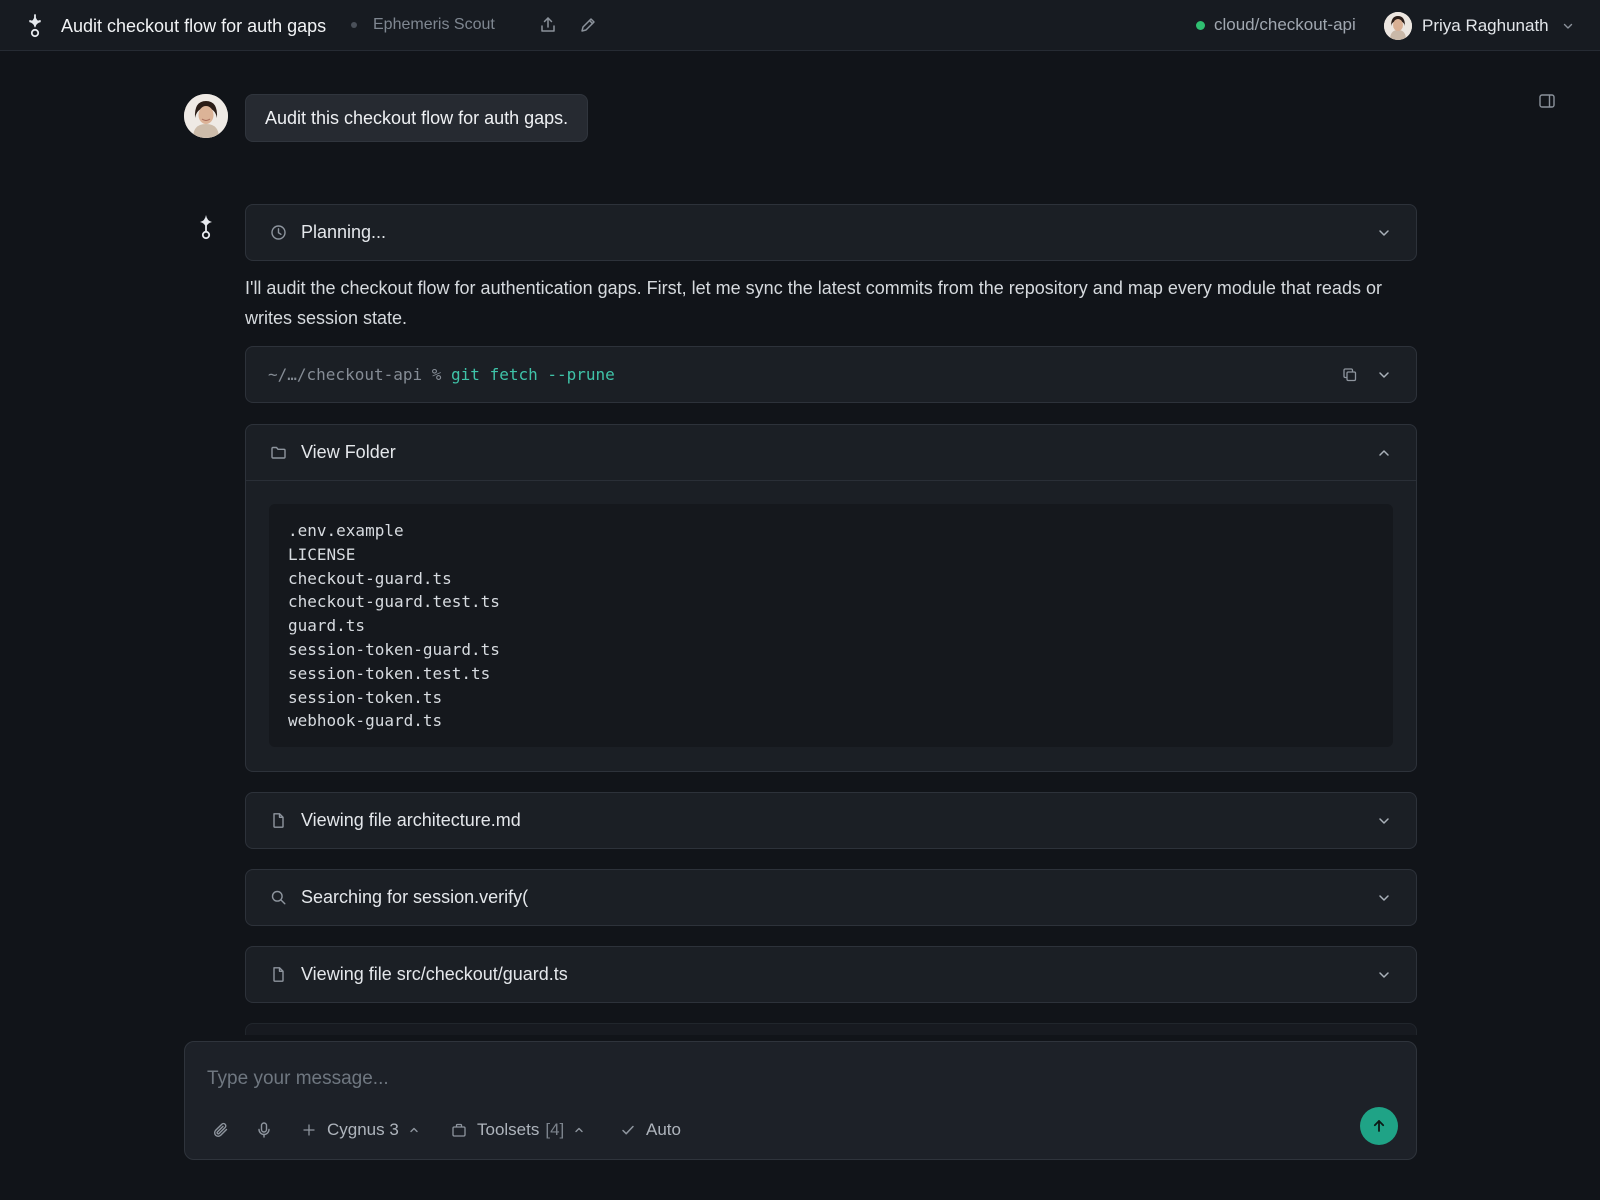  What do you see at coordinates (434, 974) in the screenshot?
I see `view-guard-label: Viewing file src/checkout/guard.ts` at bounding box center [434, 974].